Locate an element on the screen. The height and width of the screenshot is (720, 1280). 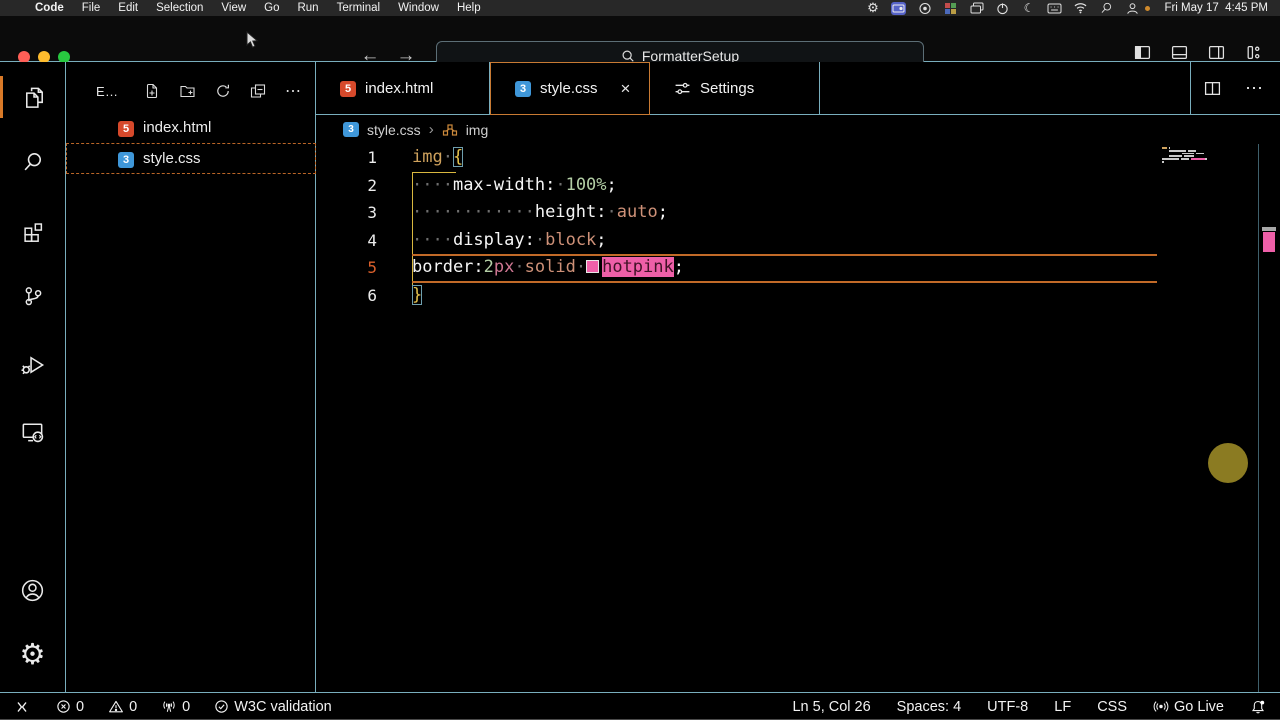
keyboard-icon is located at coordinates (1054, 8).